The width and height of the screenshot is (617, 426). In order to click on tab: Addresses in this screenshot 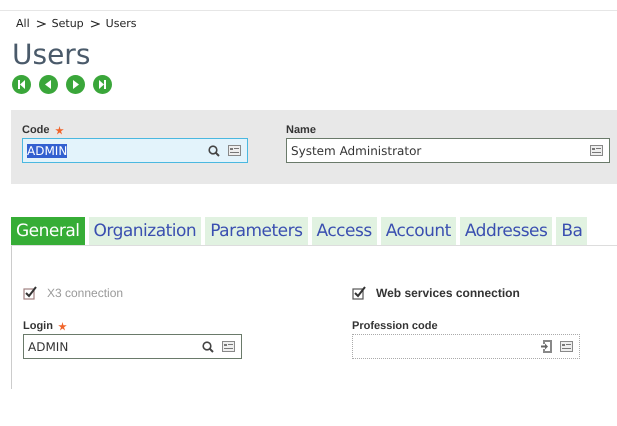, I will do `click(506, 231)`.